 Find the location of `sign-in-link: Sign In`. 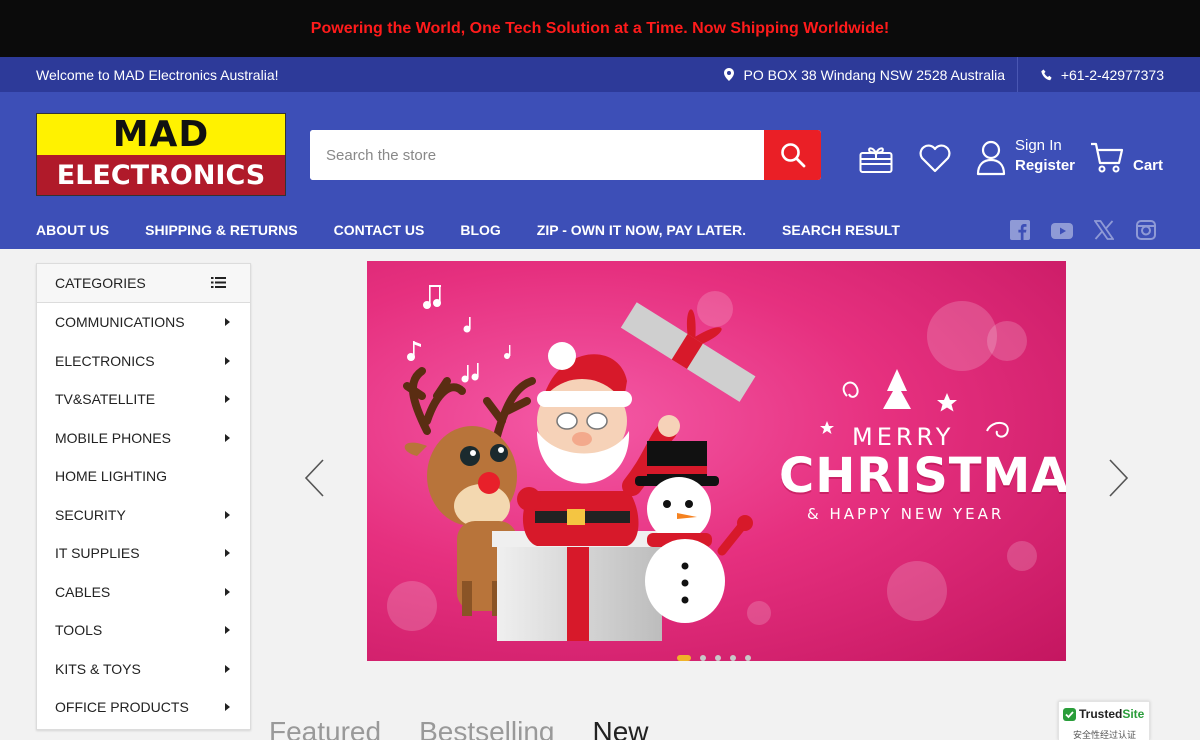

sign-in-link: Sign In is located at coordinates (1045, 146).